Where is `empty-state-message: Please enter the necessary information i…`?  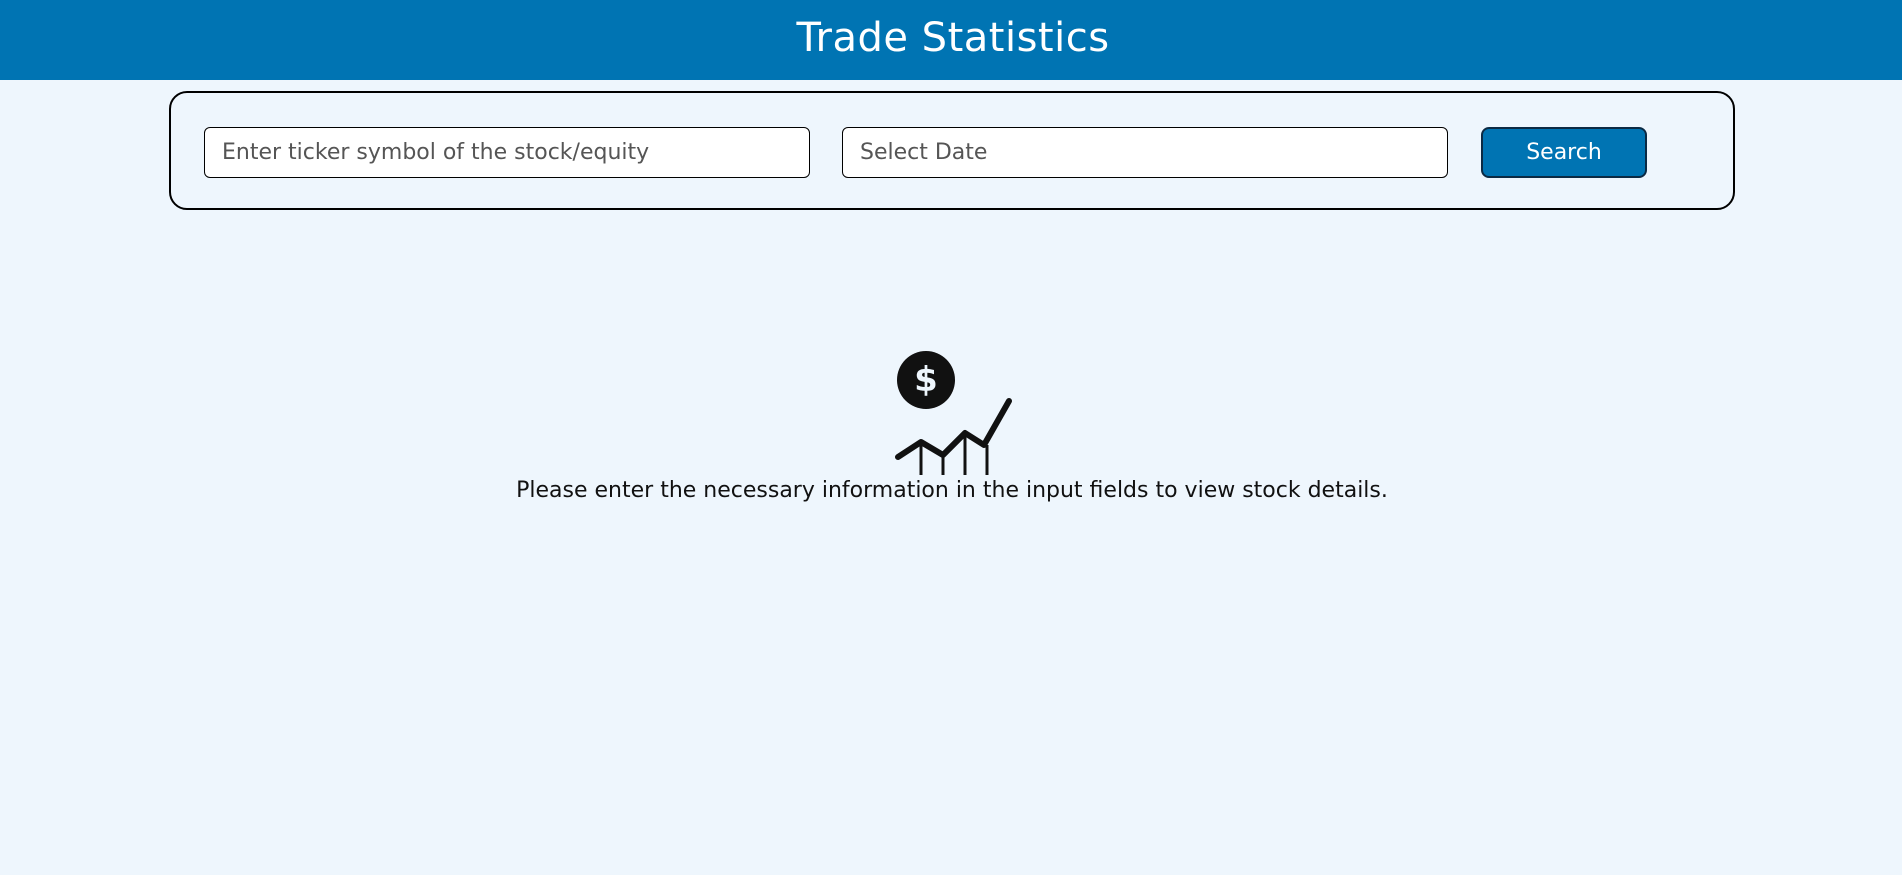 empty-state-message: Please enter the necessary information i… is located at coordinates (952, 490).